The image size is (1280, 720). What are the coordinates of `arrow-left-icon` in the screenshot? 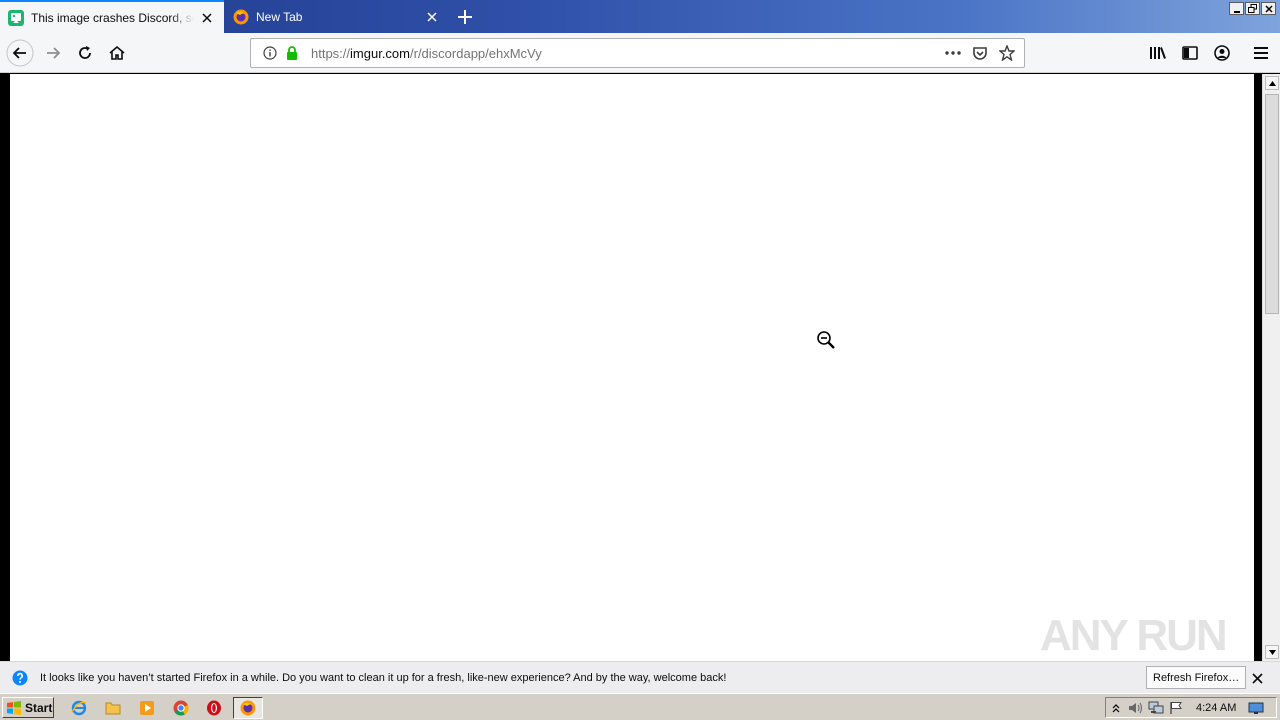 It's located at (20, 53).